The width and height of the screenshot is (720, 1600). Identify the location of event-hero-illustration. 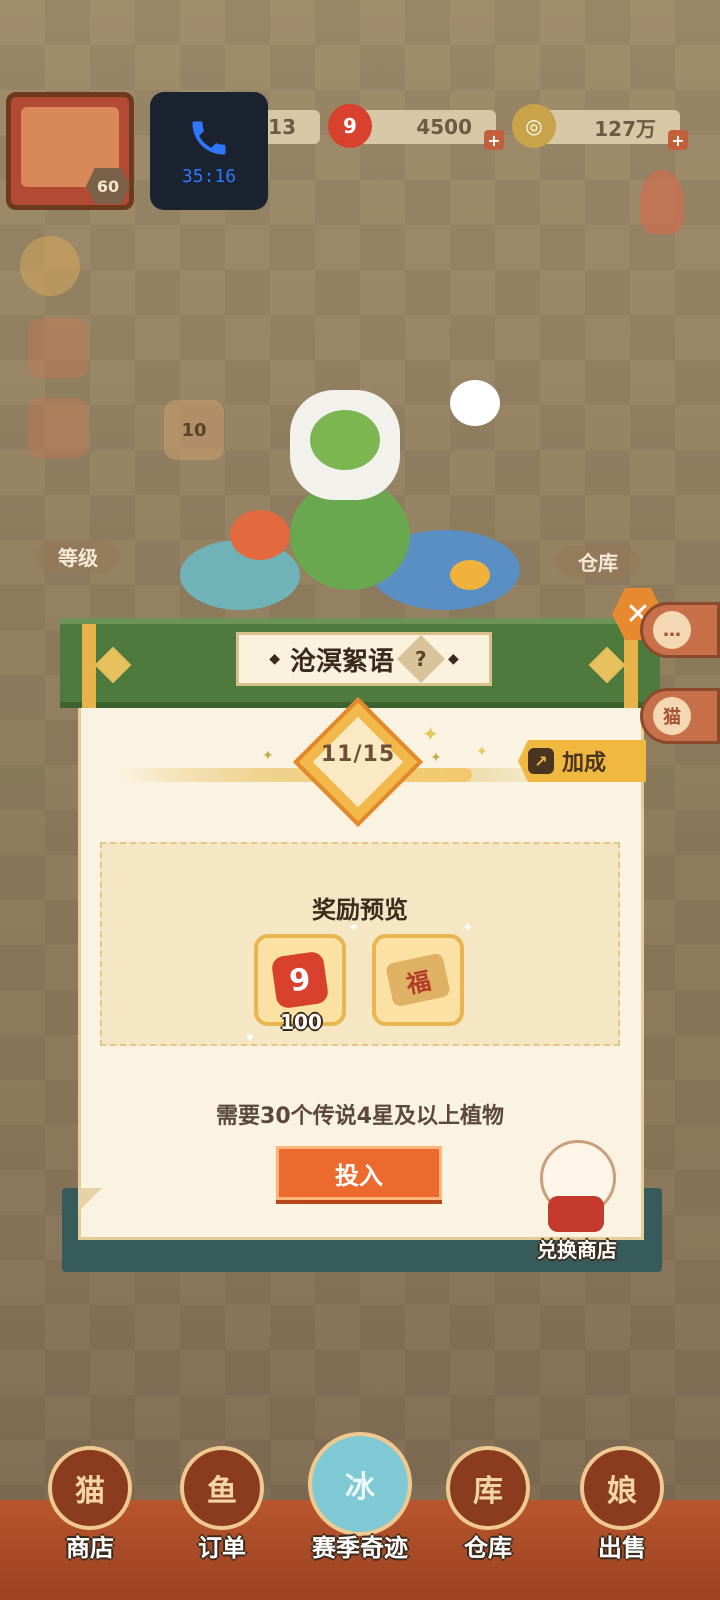
(350, 485).